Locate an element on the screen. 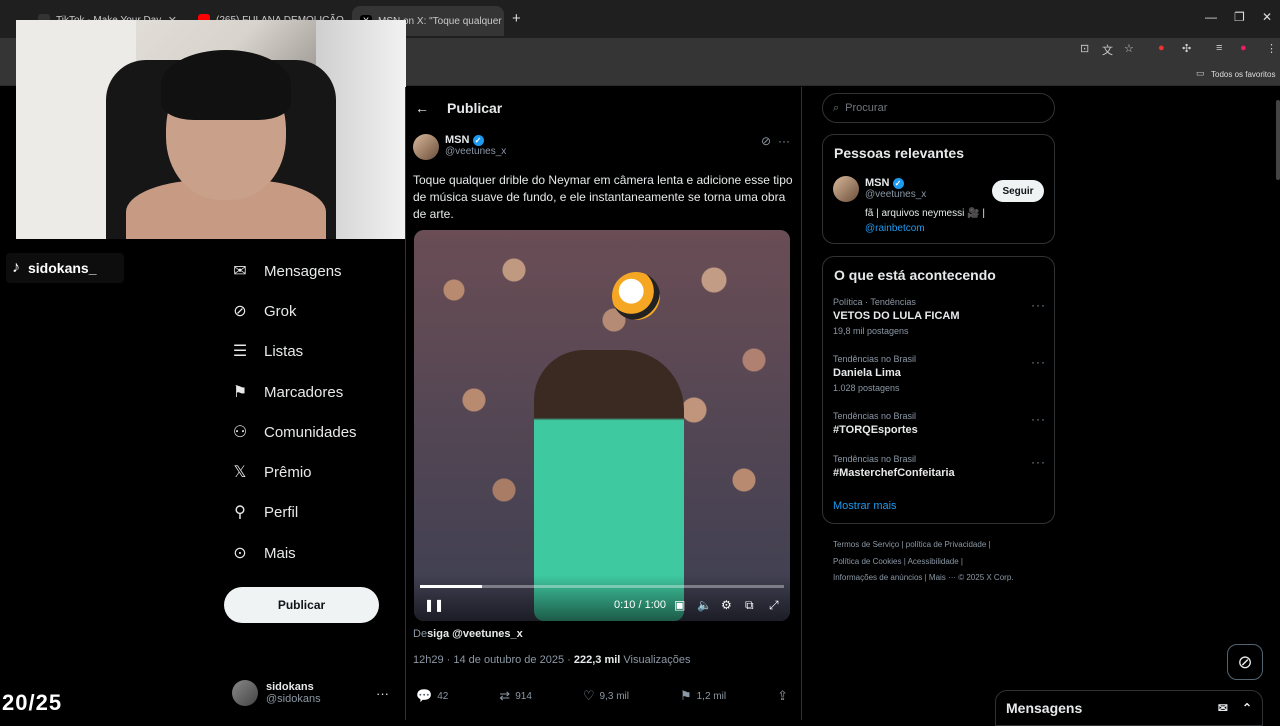  trend-title: Daniela Lima is located at coordinates (867, 373).